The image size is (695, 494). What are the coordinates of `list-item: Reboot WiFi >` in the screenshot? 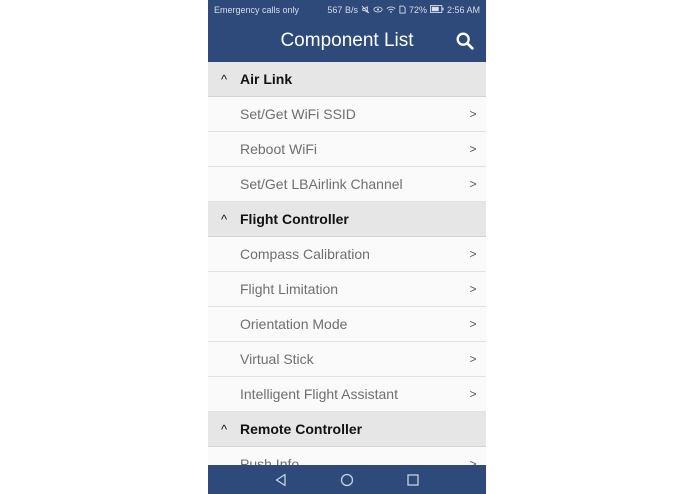 It's located at (347, 149).